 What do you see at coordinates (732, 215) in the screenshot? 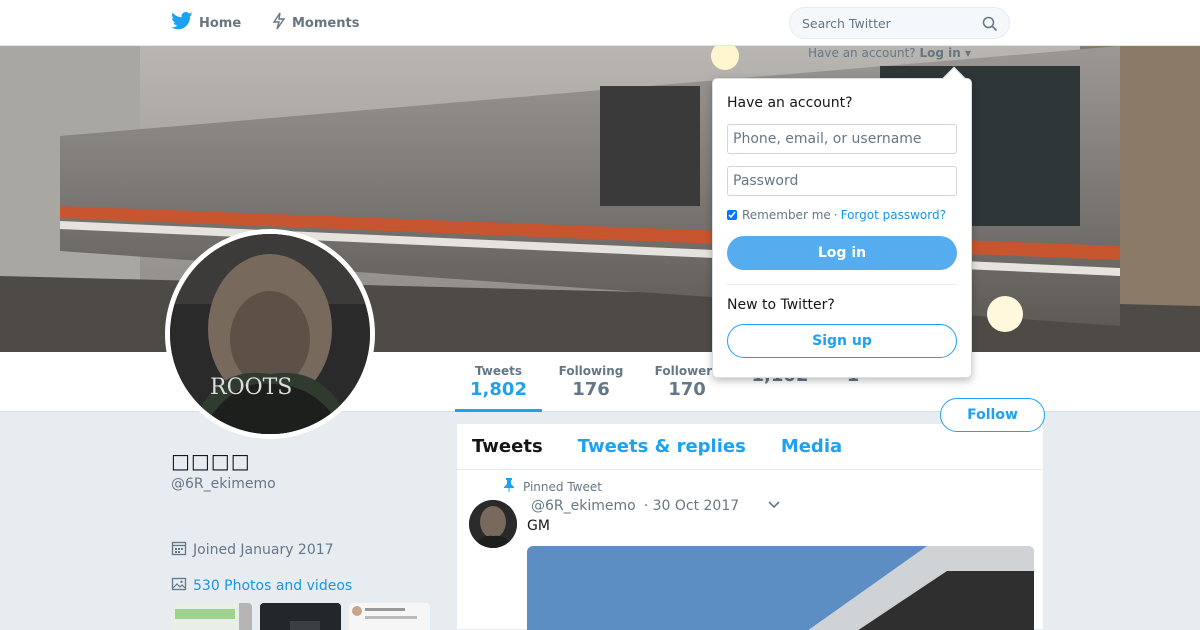
I see `remember-checkbox` at bounding box center [732, 215].